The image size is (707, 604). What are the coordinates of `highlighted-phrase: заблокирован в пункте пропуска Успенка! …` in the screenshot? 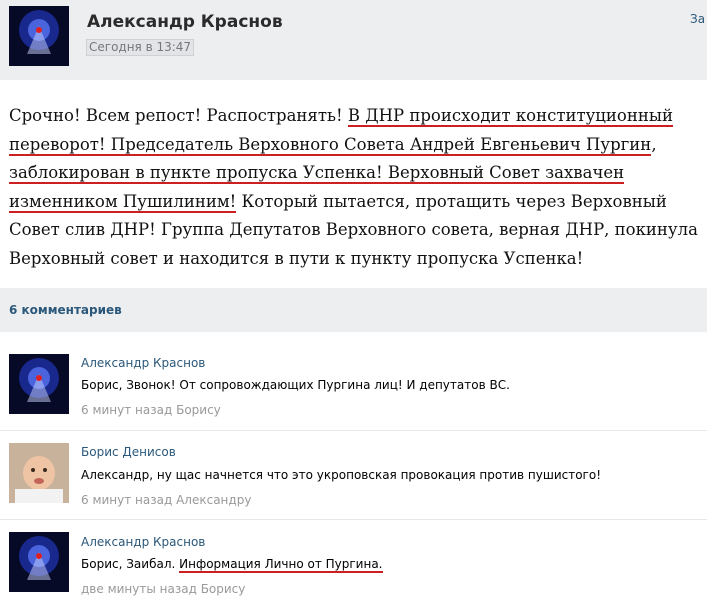 It's located at (317, 173).